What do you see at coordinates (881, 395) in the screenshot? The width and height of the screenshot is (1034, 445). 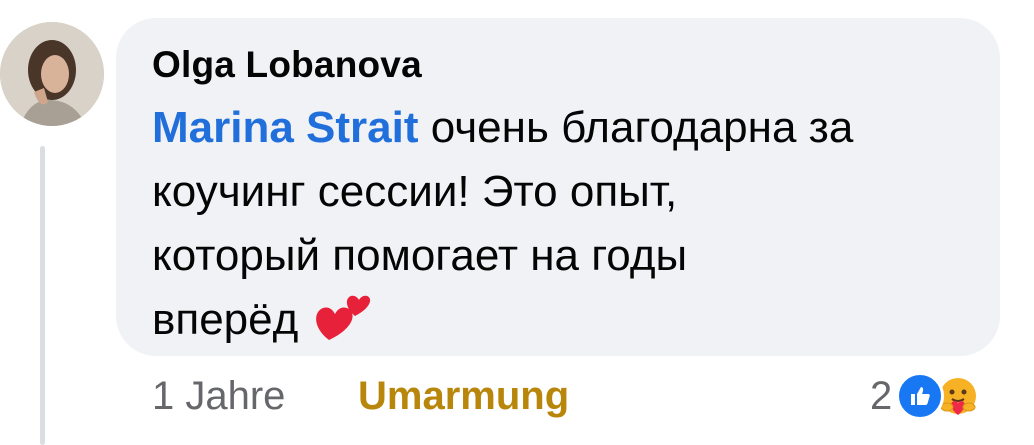 I see `reaction-count: 2` at bounding box center [881, 395].